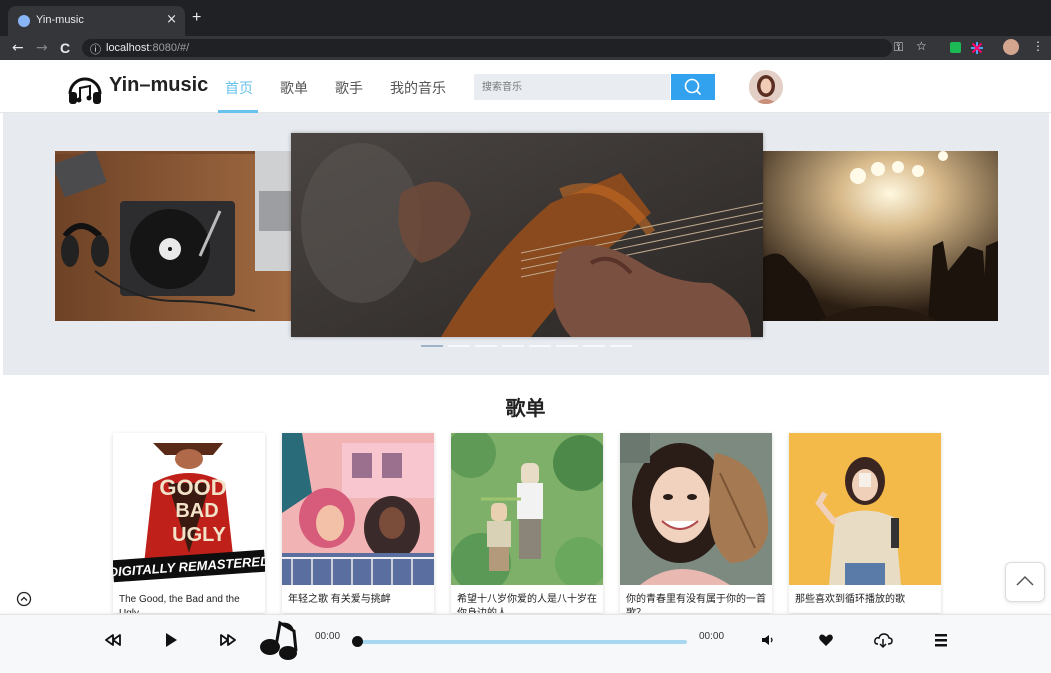  I want to click on browser-tab: Yin-music ×, so click(96, 21).